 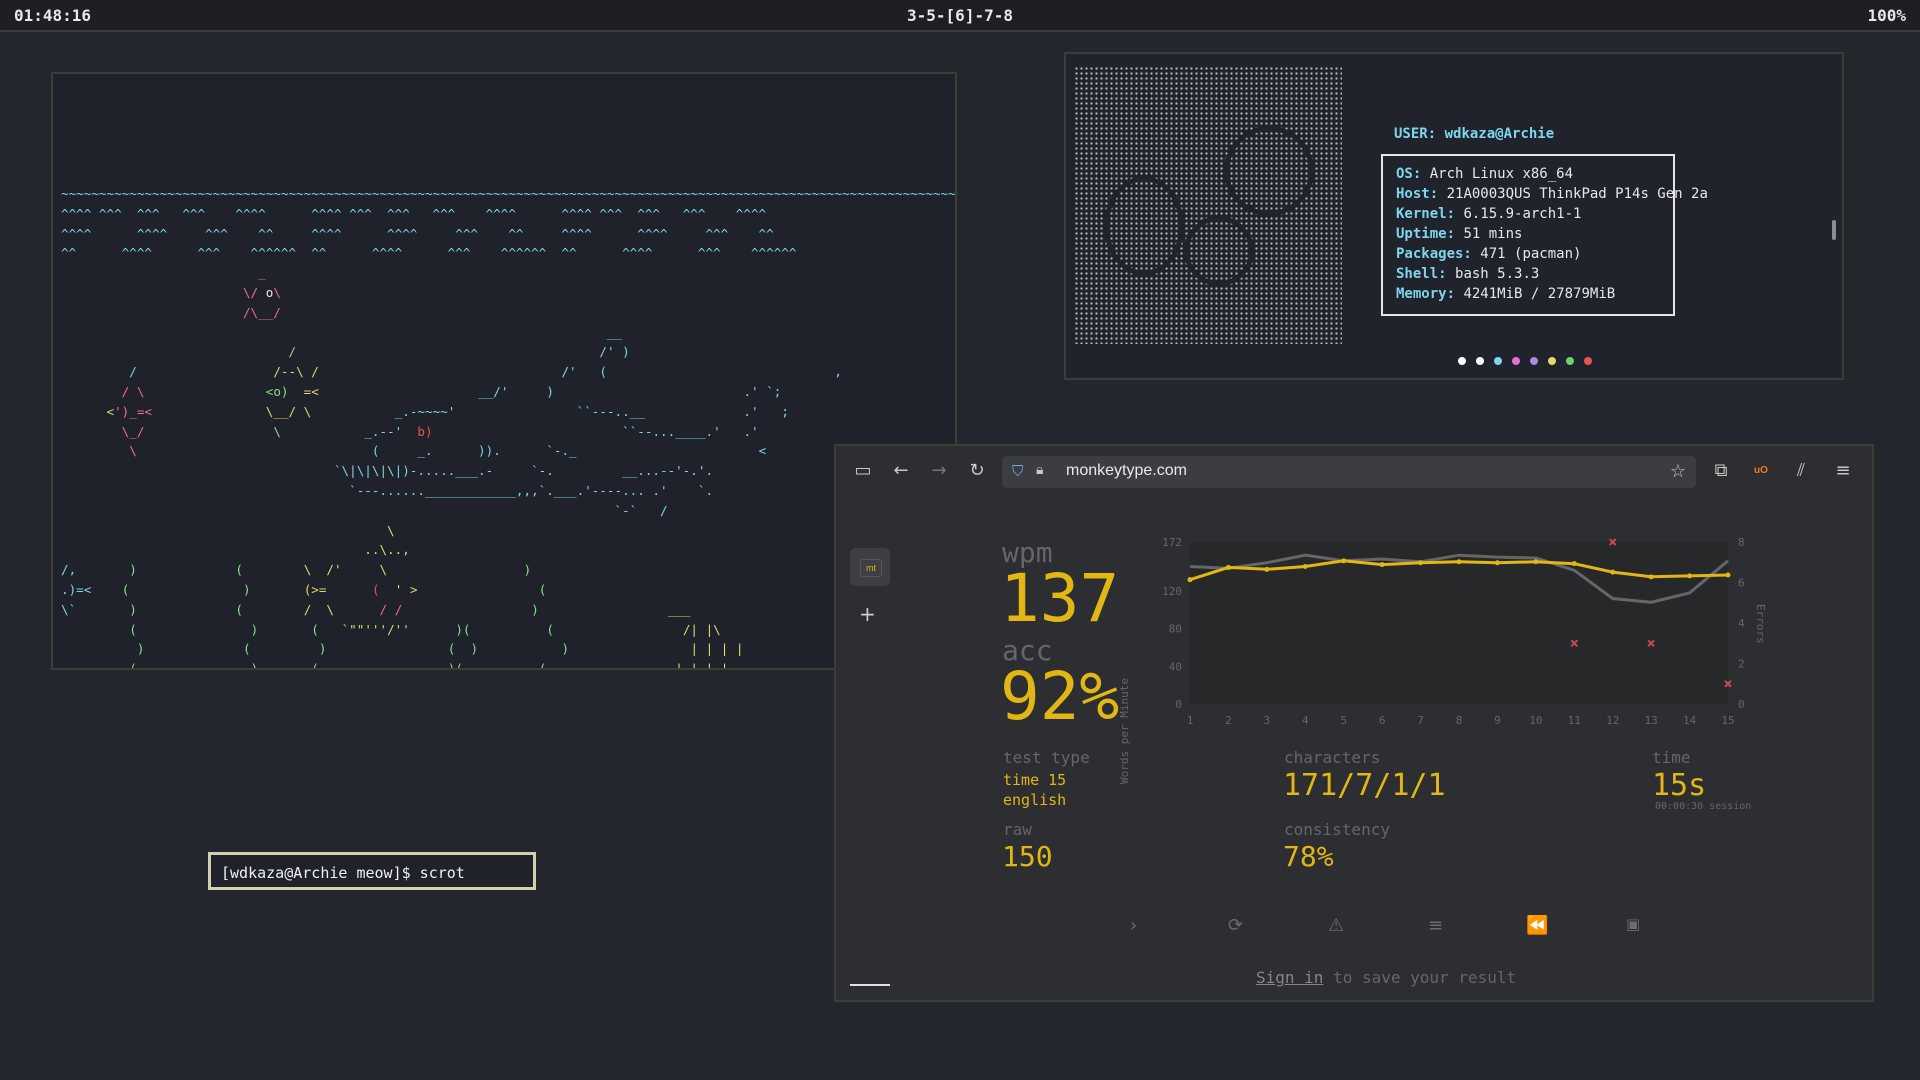 I want to click on sidebar-toggle-icon: ▭, so click(x=863, y=471).